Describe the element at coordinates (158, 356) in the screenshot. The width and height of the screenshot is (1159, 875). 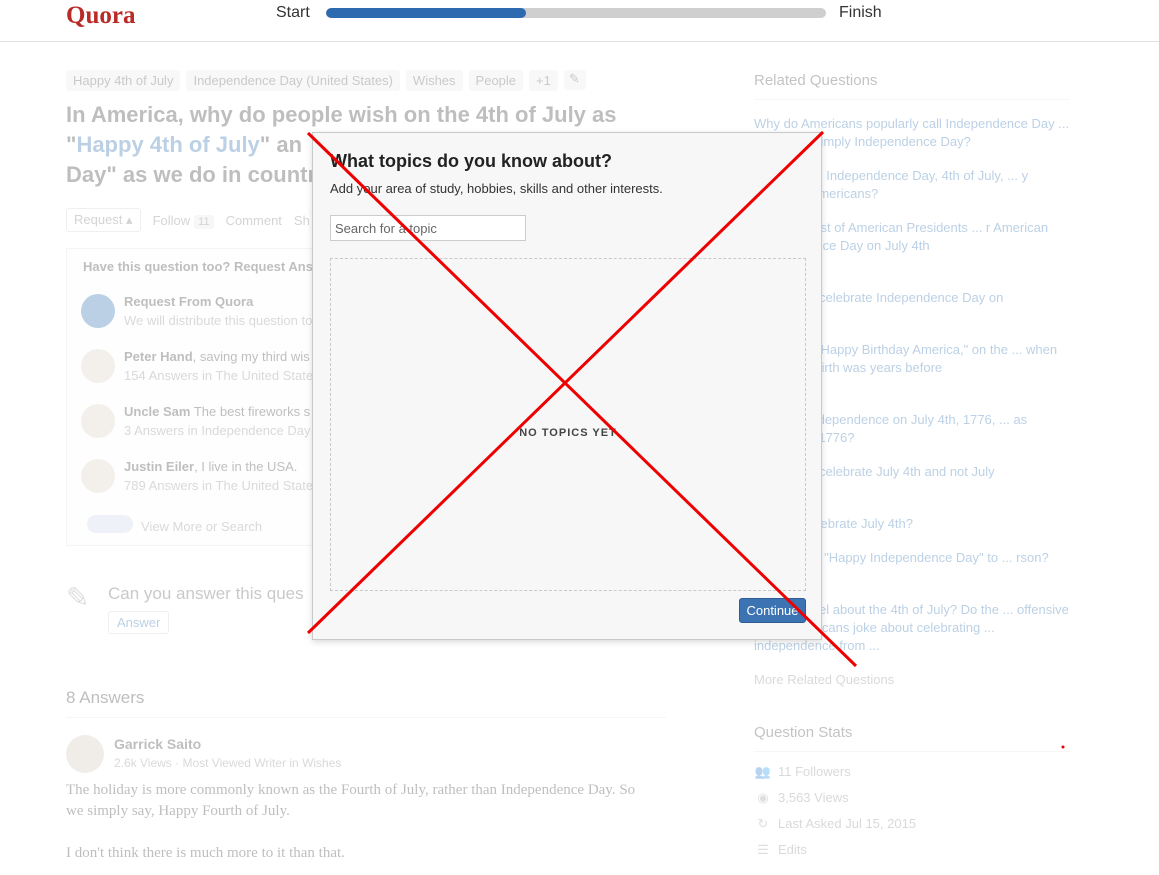
I see `request-name: Peter Hand` at that location.